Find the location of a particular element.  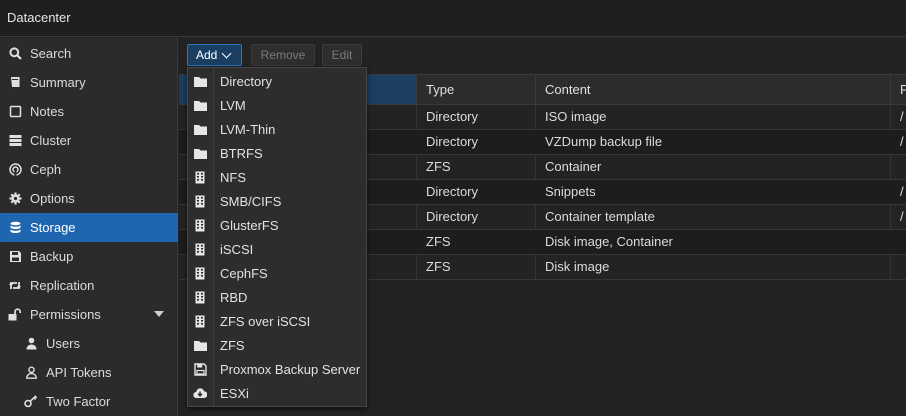

search-icon is located at coordinates (15, 54).